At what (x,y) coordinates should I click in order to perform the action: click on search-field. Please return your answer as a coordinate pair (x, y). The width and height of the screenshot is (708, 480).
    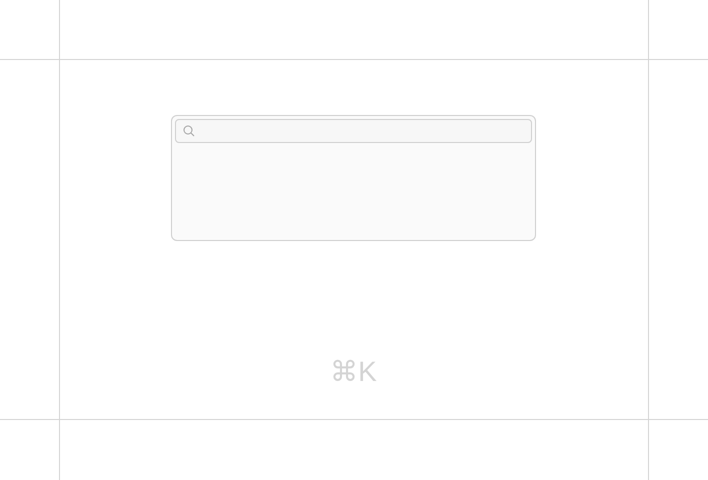
    Looking at the image, I should click on (353, 131).